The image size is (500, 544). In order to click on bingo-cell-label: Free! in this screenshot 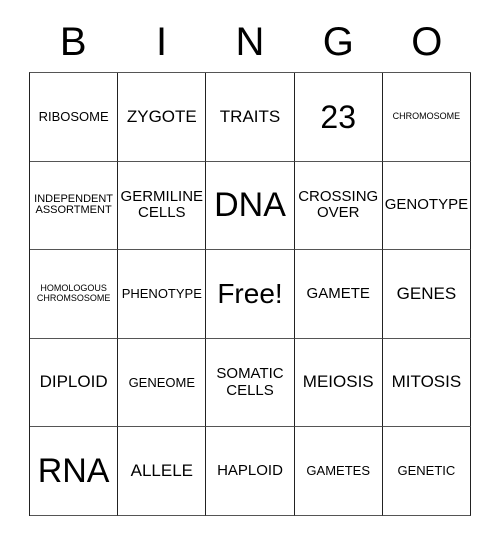, I will do `click(250, 293)`.